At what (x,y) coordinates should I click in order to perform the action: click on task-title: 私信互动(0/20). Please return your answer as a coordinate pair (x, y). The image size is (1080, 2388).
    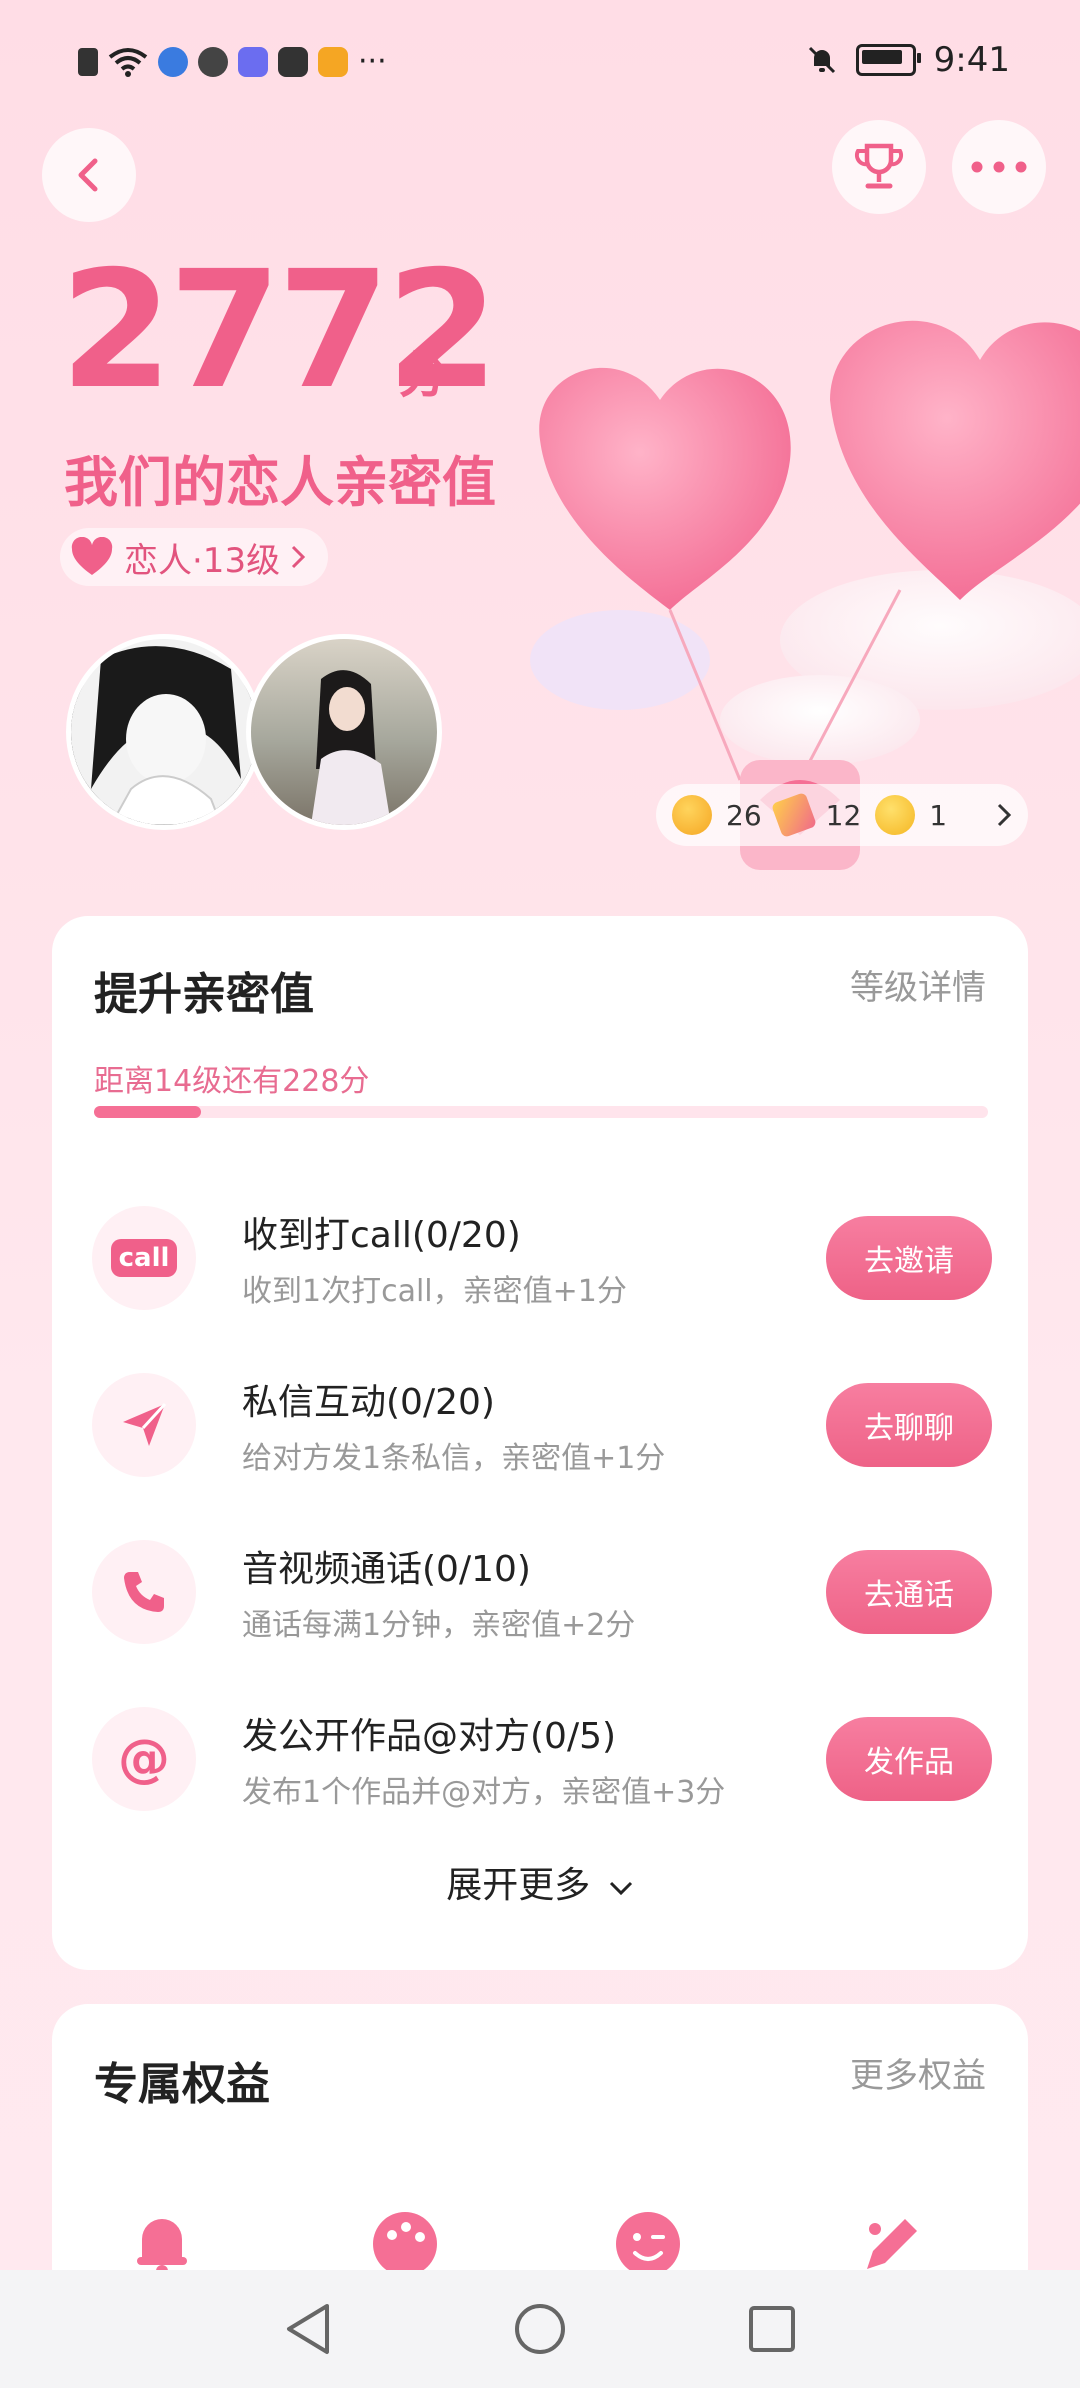
    Looking at the image, I should click on (368, 1402).